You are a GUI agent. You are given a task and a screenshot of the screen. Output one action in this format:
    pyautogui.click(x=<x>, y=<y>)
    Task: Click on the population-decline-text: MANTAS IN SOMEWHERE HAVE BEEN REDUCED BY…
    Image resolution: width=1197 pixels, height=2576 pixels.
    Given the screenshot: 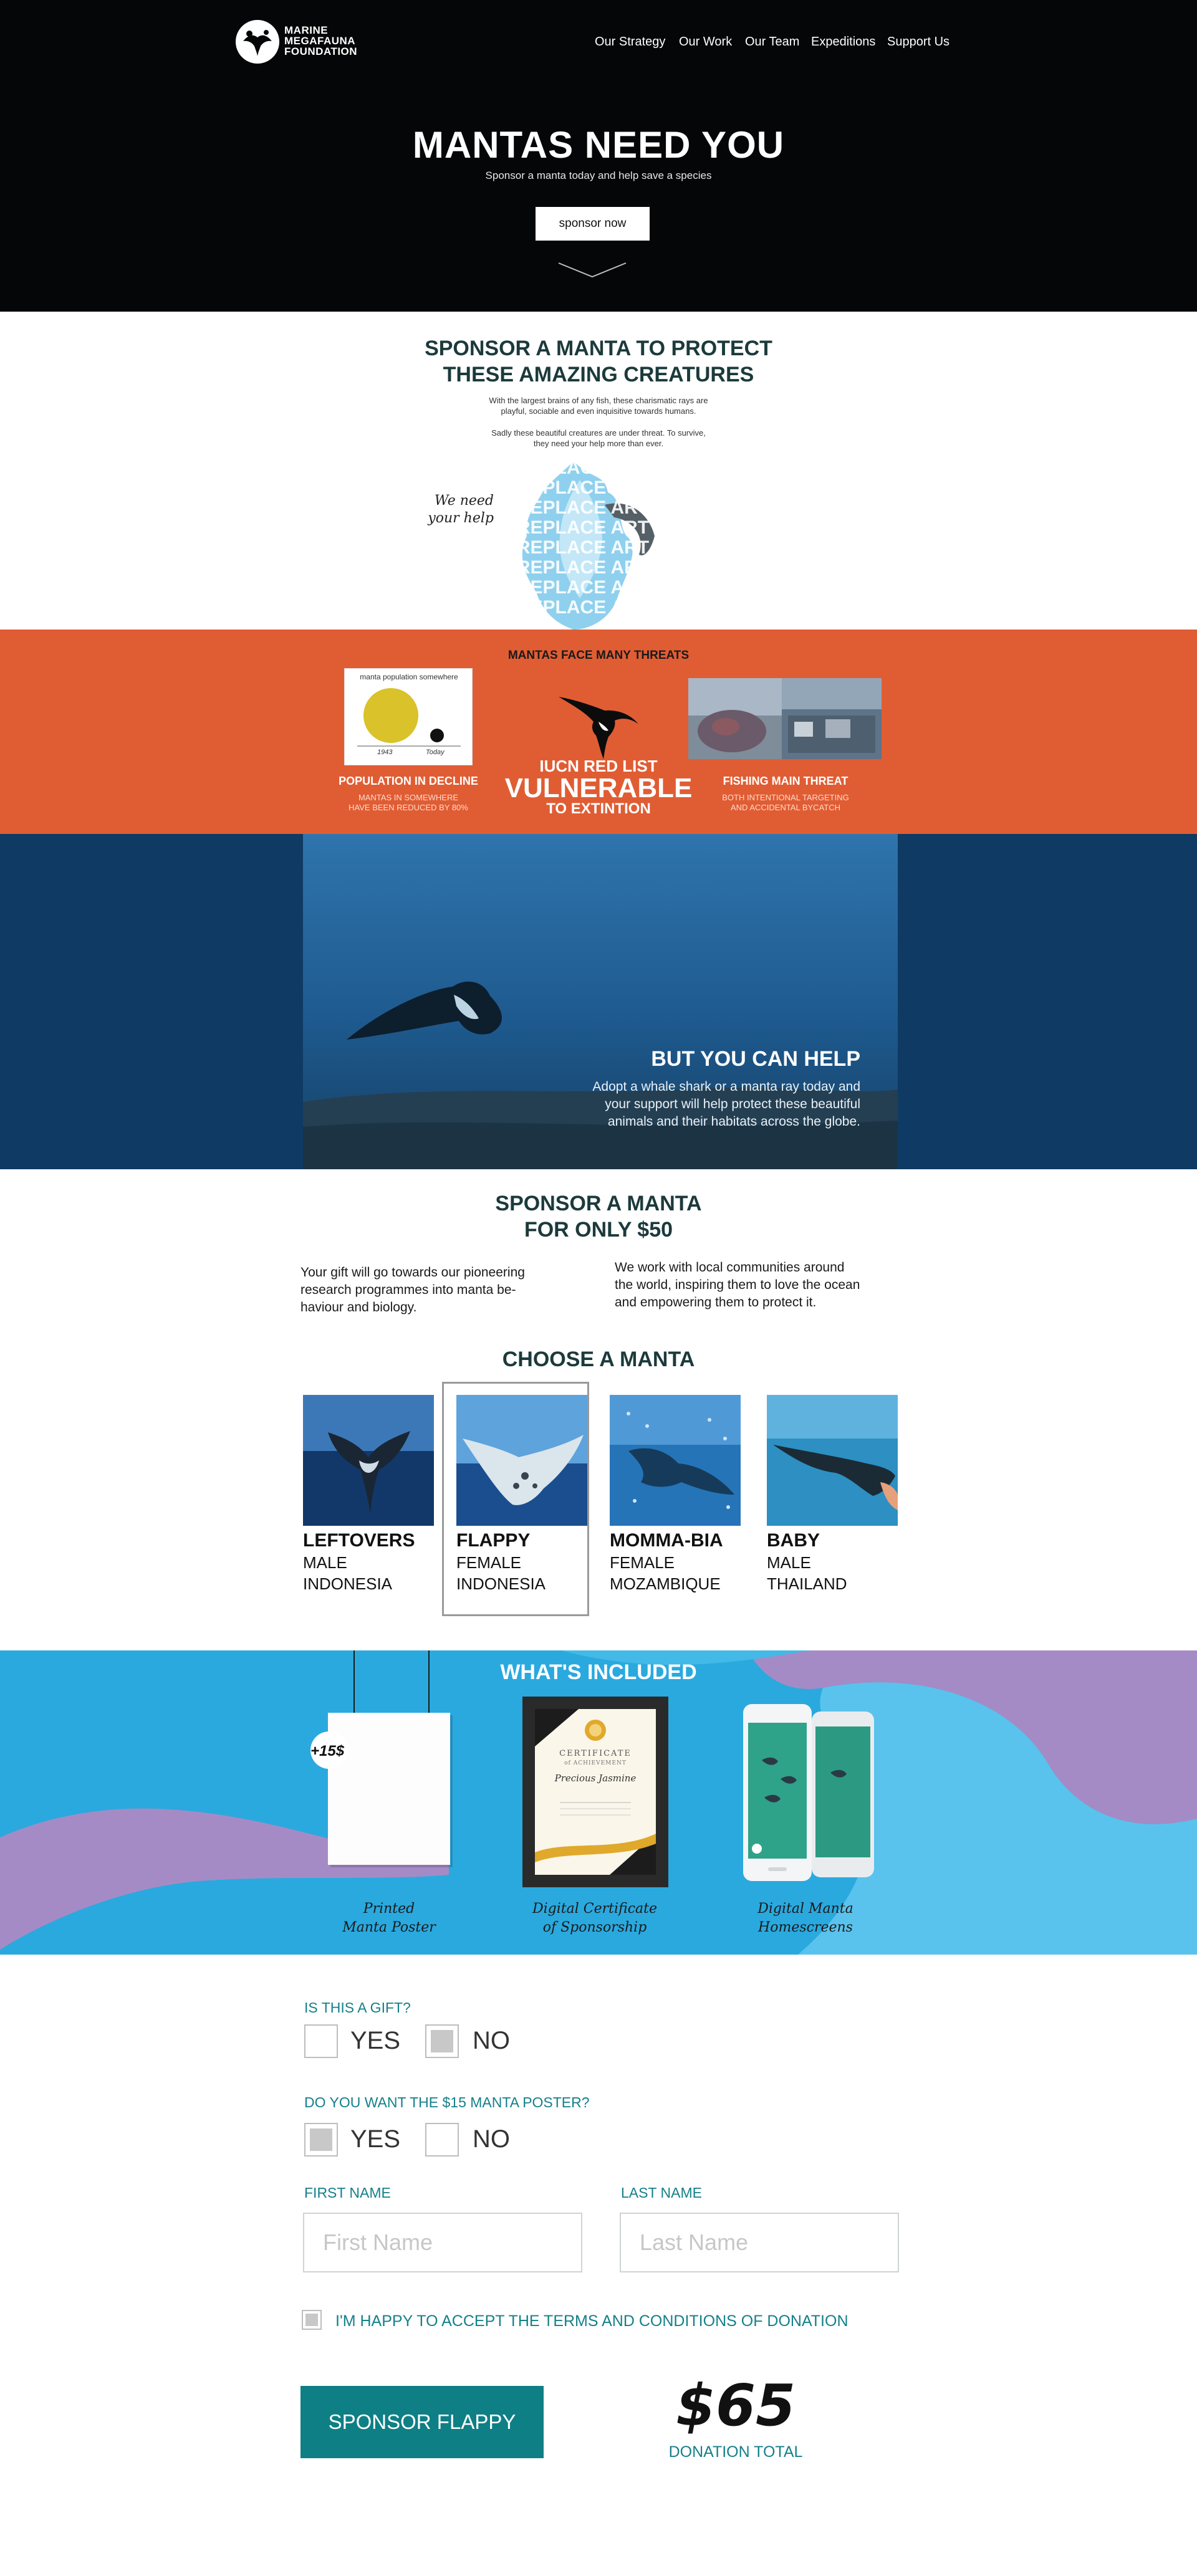 What is the action you would take?
    pyautogui.click(x=408, y=803)
    